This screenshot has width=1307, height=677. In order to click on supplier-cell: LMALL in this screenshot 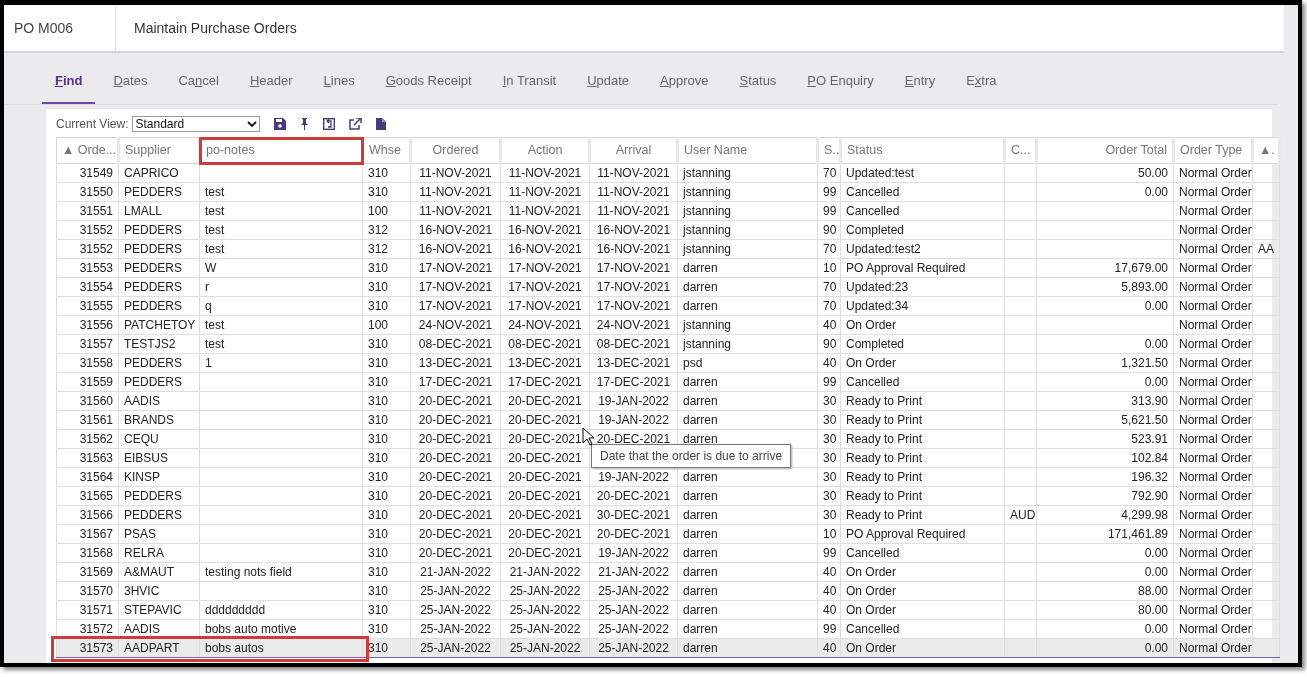, I will do `click(159, 211)`.